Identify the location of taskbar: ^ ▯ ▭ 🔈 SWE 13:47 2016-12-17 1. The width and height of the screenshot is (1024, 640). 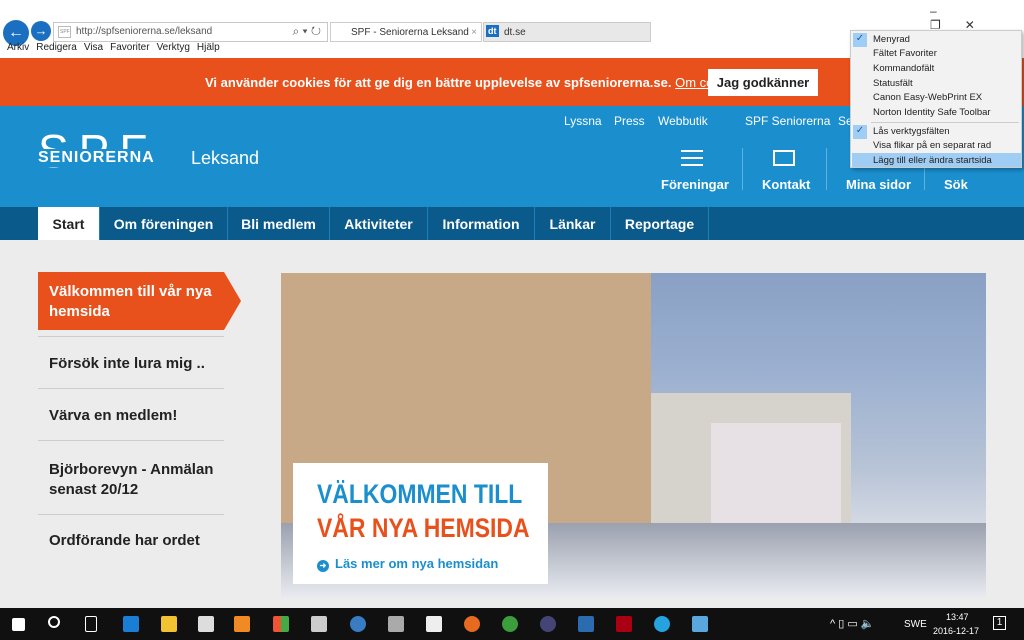
(512, 624).